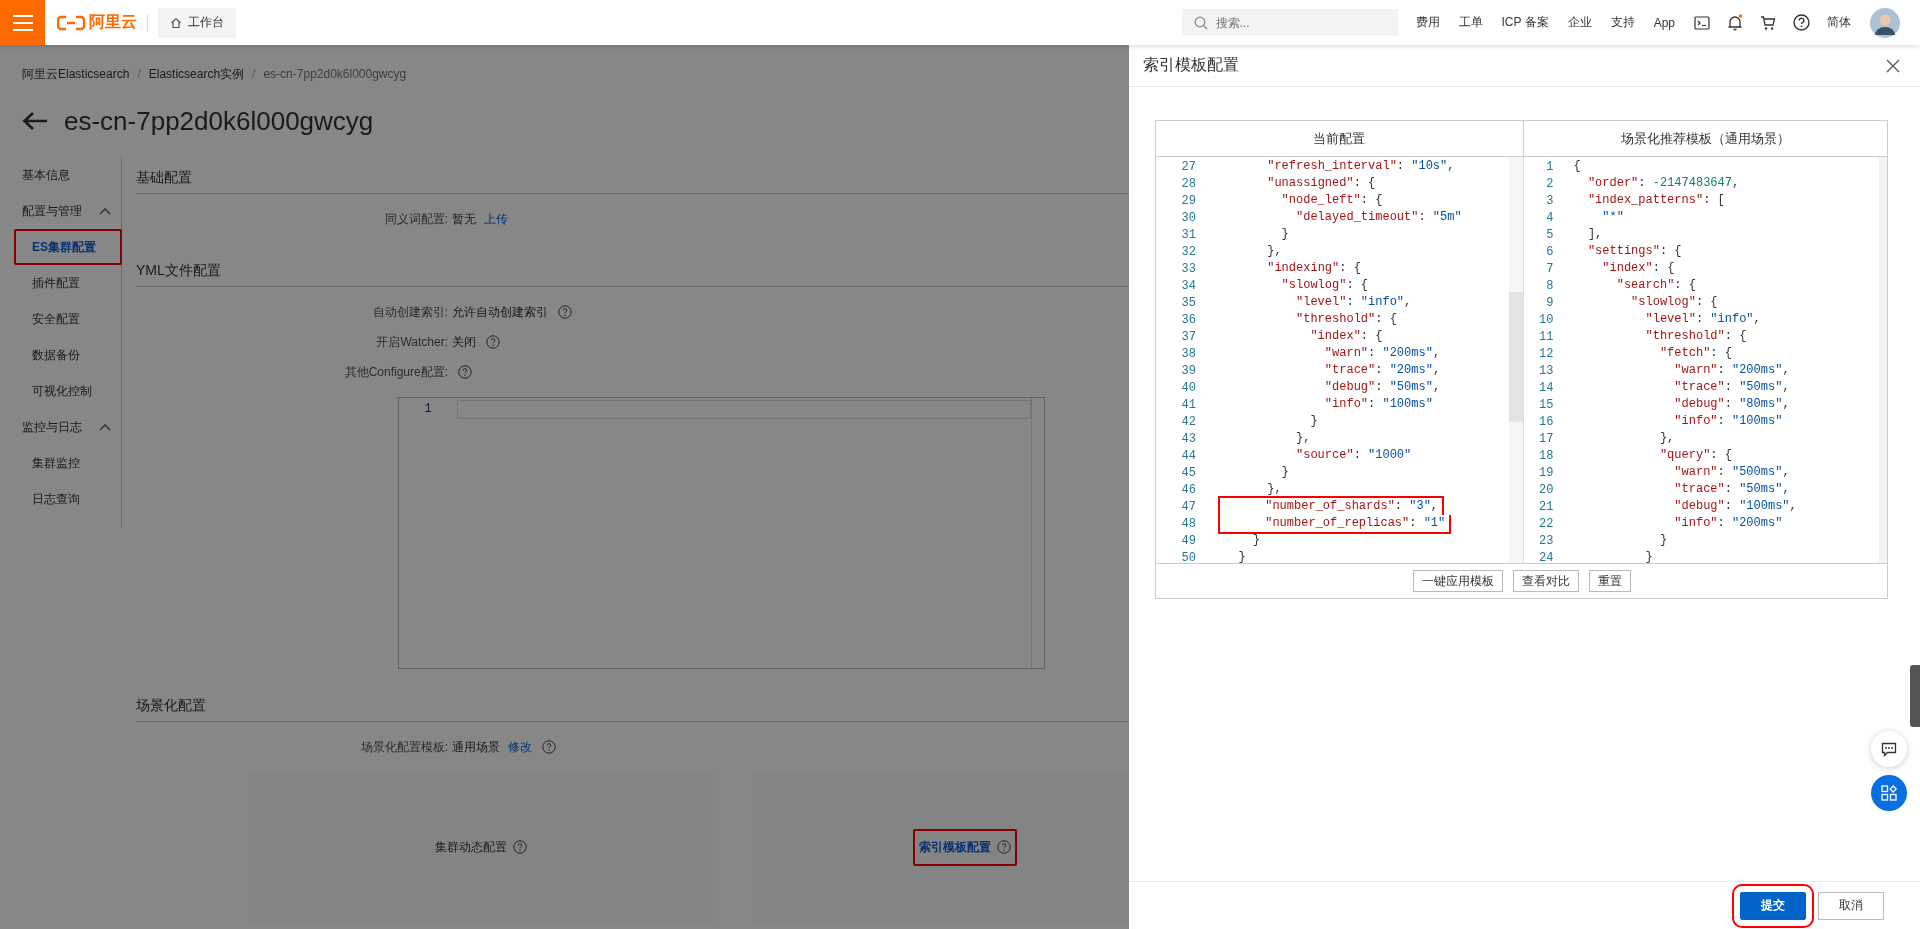 This screenshot has height=929, width=1920. What do you see at coordinates (71, 427) in the screenshot?
I see `sidebar-group: 监控与日志` at bounding box center [71, 427].